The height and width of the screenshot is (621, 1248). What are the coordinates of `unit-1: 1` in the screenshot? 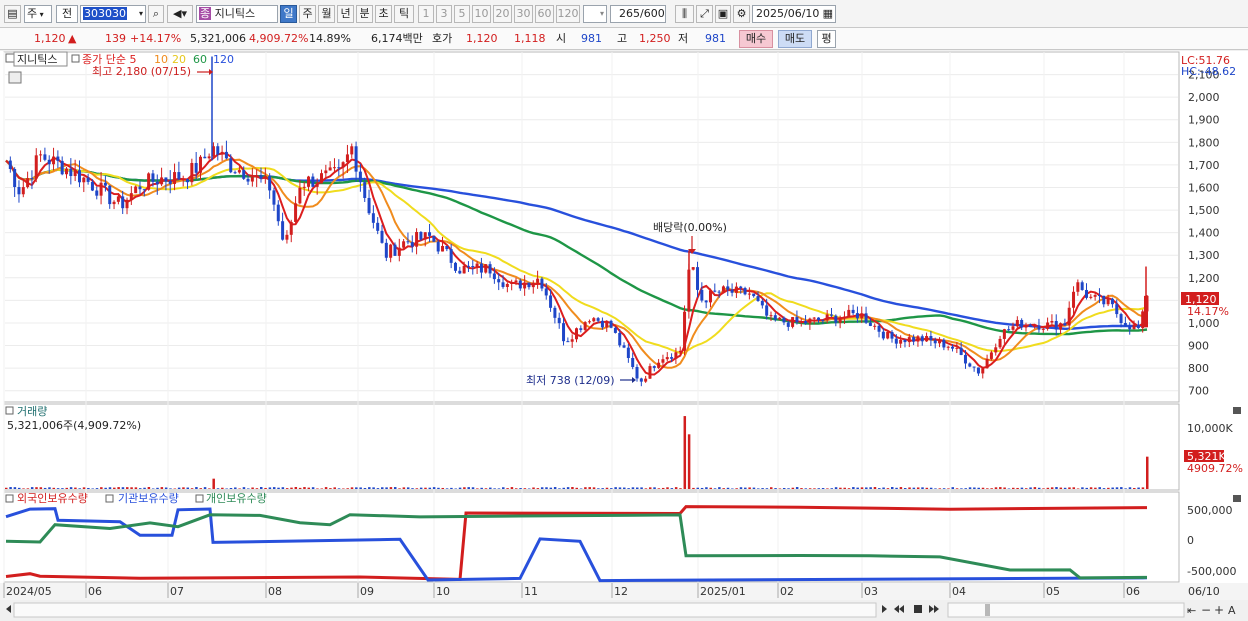 It's located at (426, 14).